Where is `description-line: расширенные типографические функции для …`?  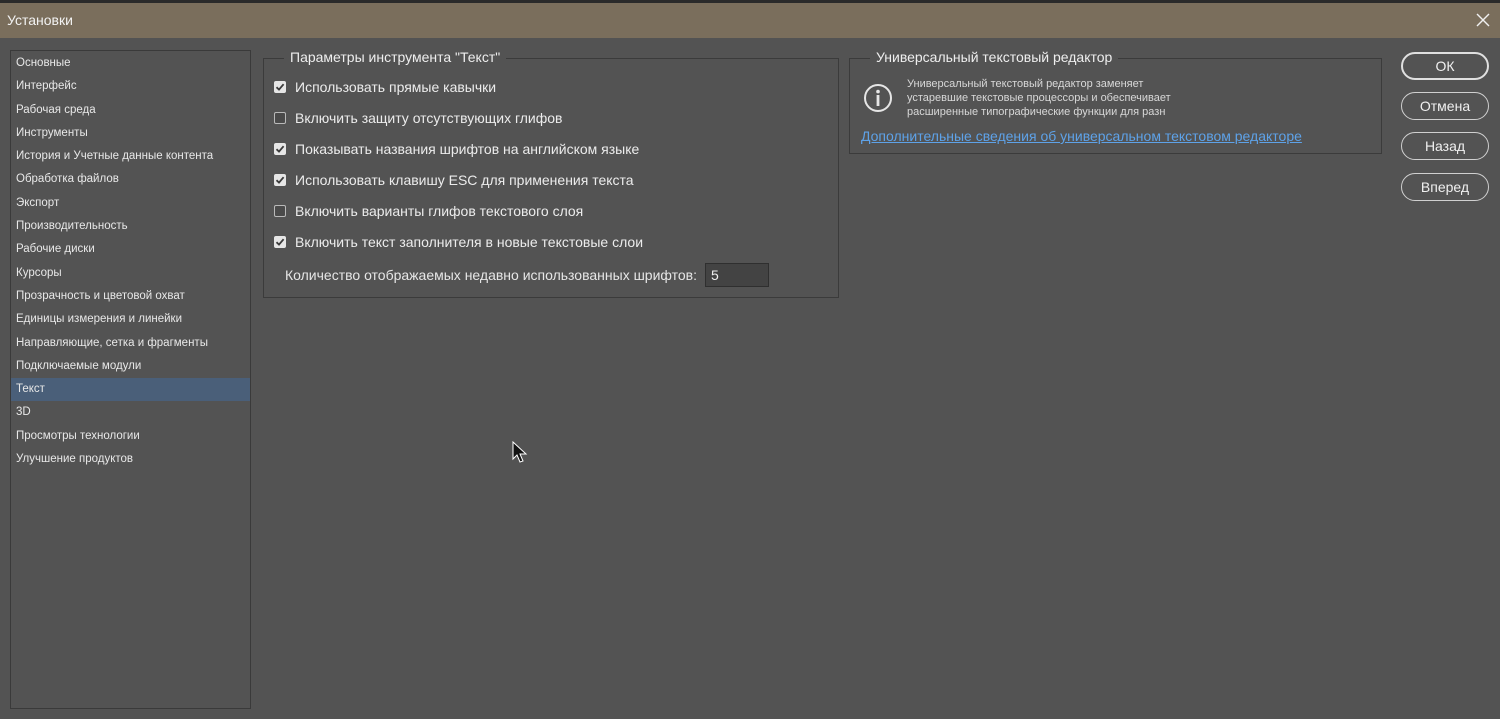
description-line: расширенные типографические функции для … is located at coordinates (1036, 112).